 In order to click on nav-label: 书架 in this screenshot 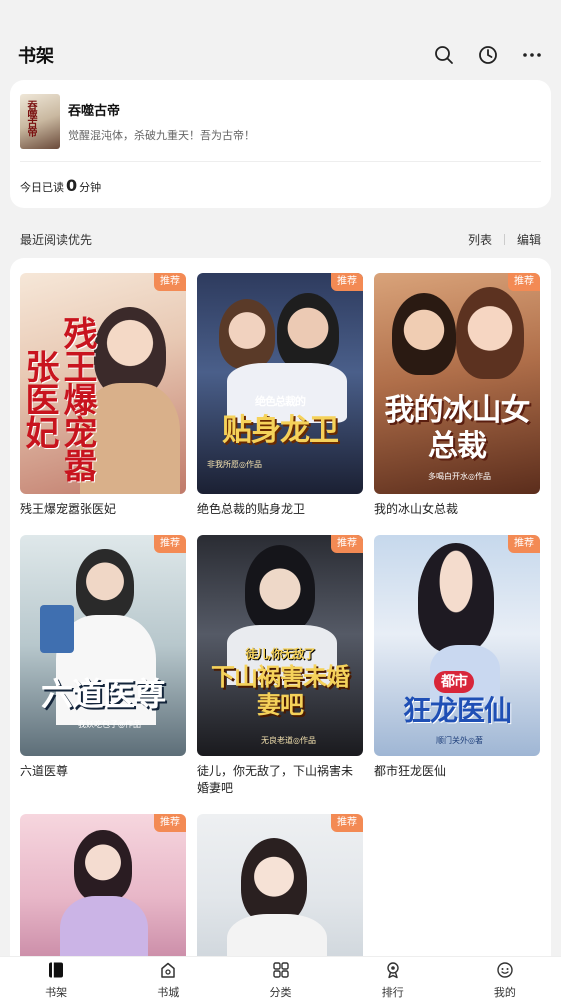, I will do `click(56, 992)`.